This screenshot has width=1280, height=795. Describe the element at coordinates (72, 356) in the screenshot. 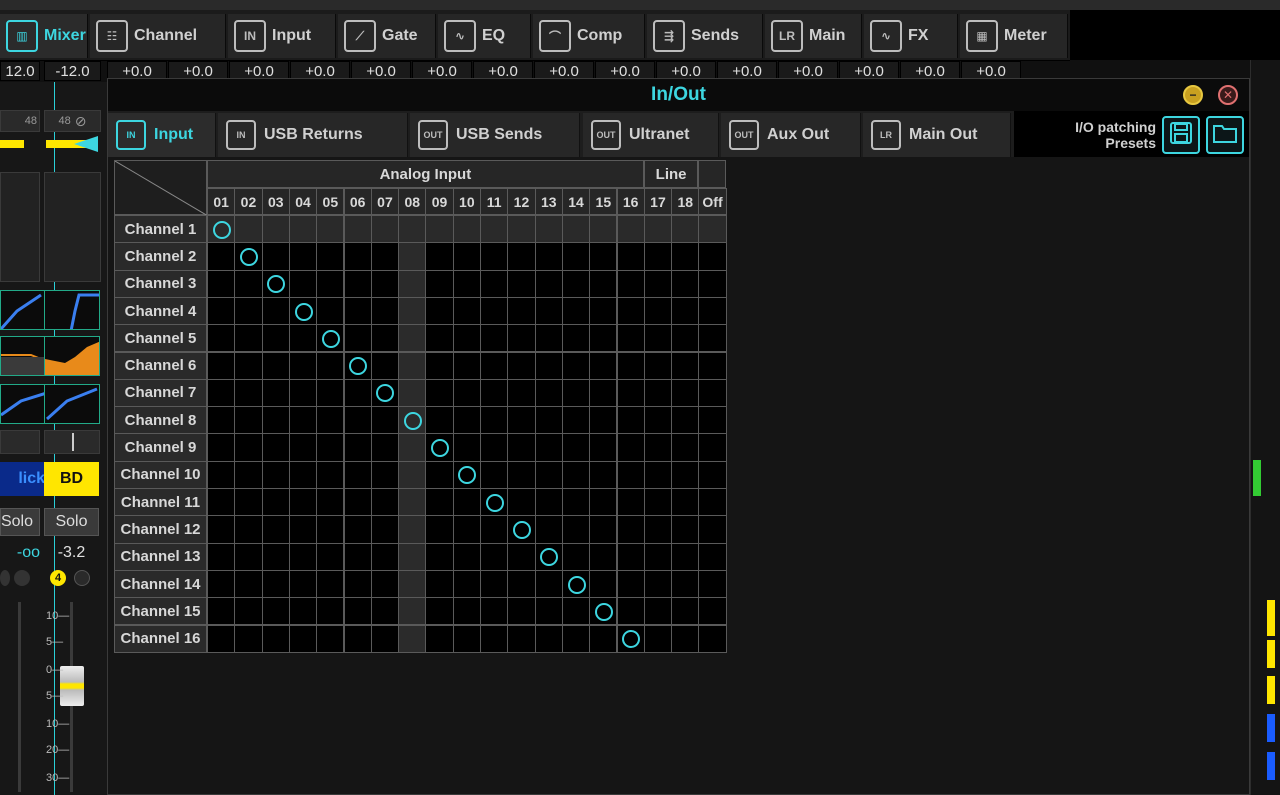

I see `eq-curve-icon` at that location.